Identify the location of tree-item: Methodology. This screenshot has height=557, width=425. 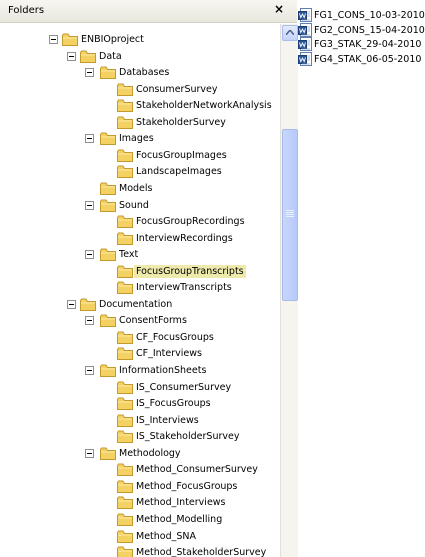
(140, 454).